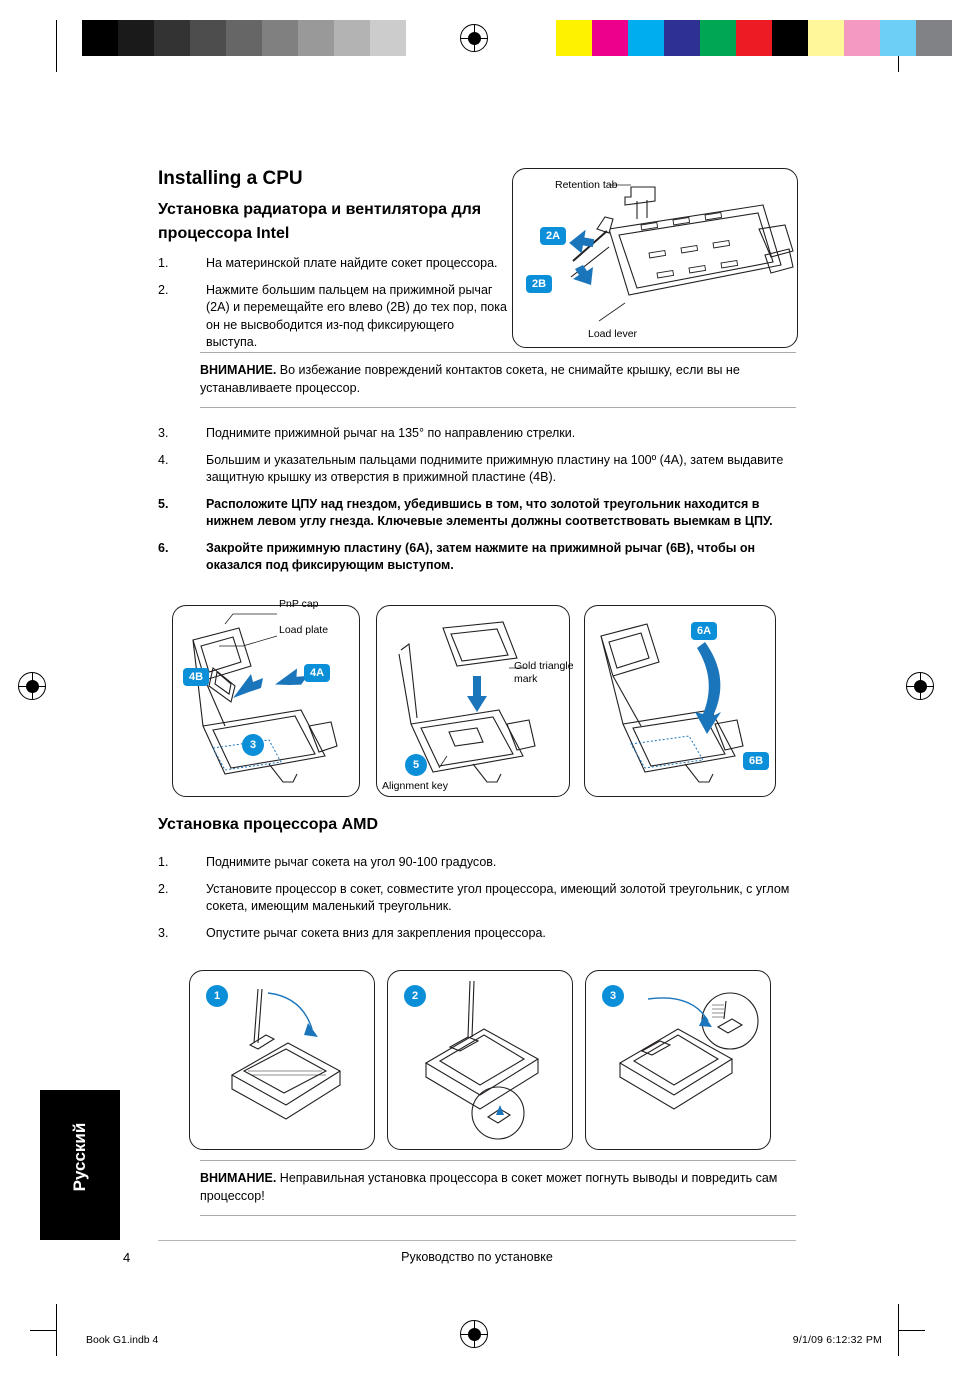 The height and width of the screenshot is (1376, 954). Describe the element at coordinates (756, 761) in the screenshot. I see `badge-6b: 6B` at that location.